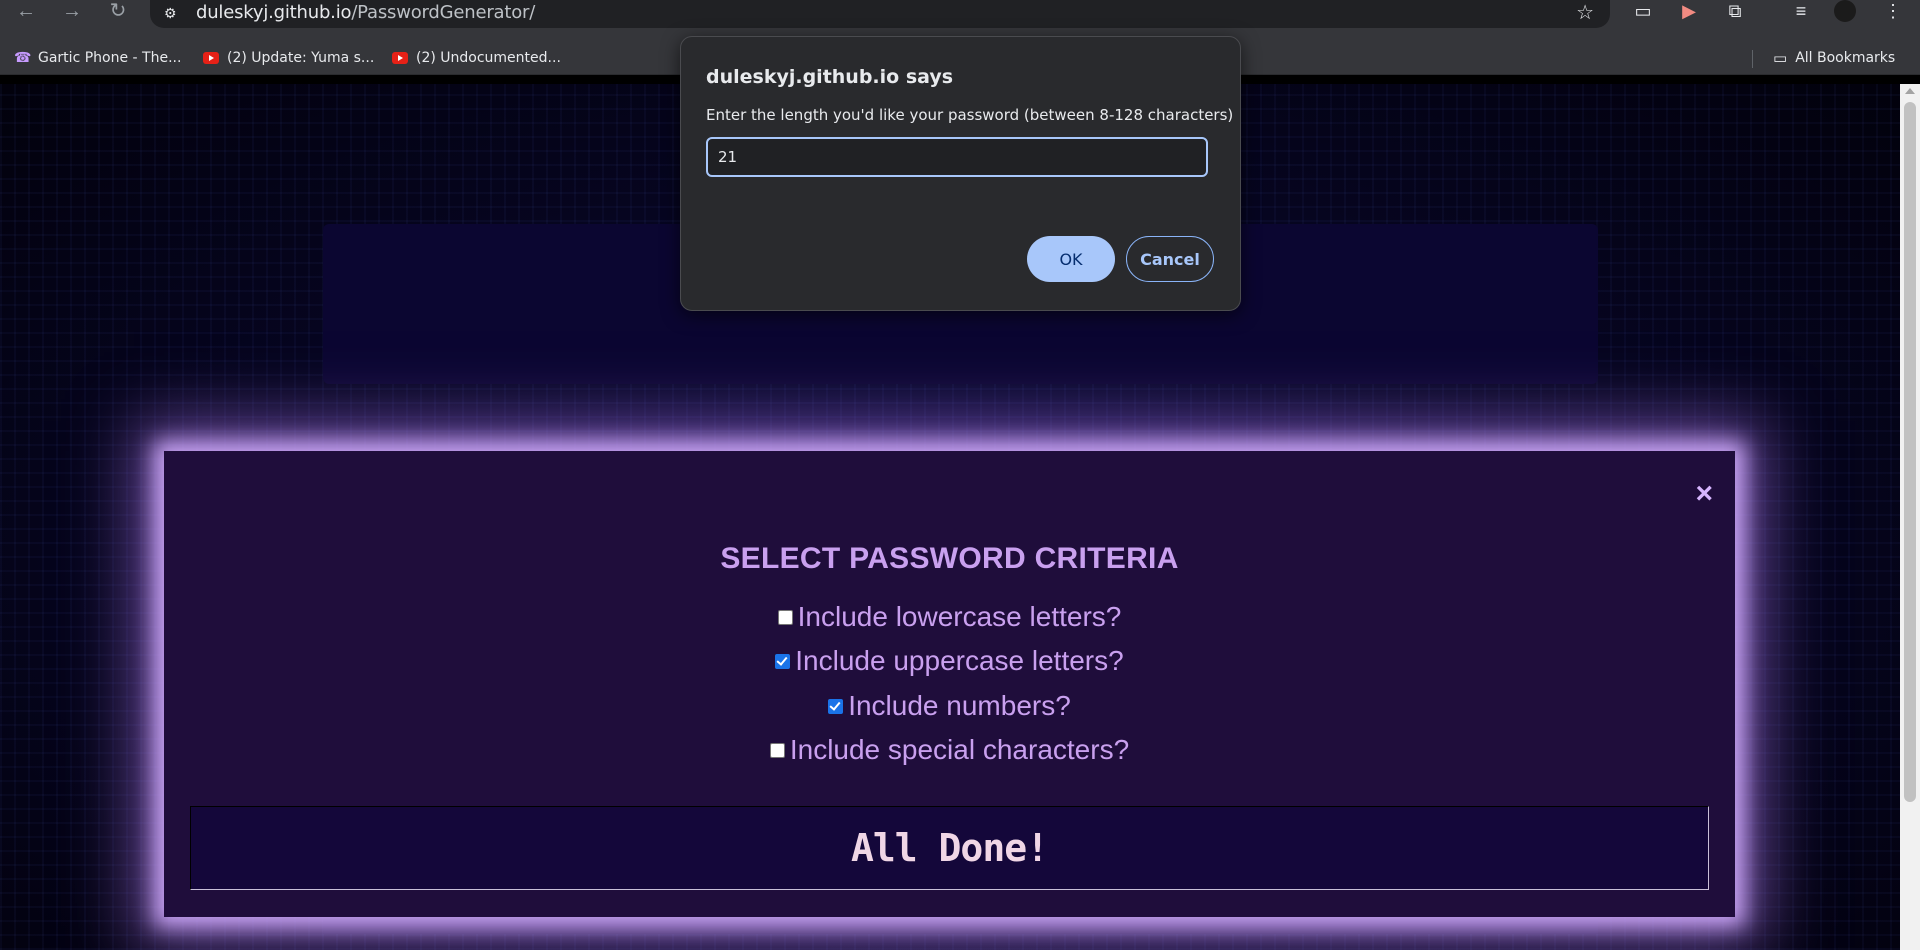 The width and height of the screenshot is (1920, 950). I want to click on criteria-lowercase: Include lowercase letters?, so click(949, 617).